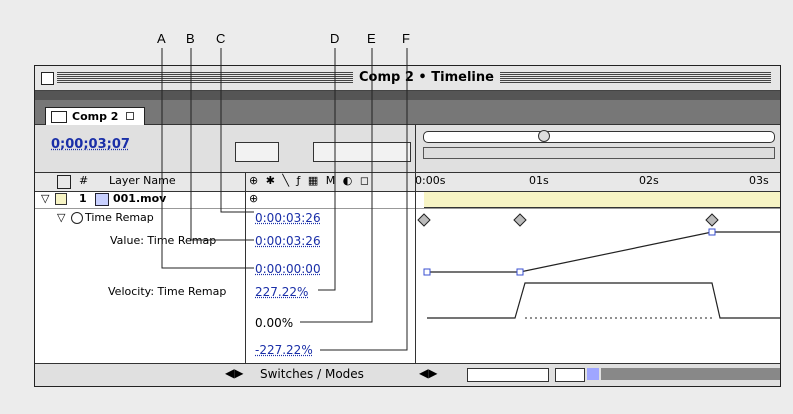 The width and height of the screenshot is (793, 414). What do you see at coordinates (237, 130) in the screenshot?
I see `leader-c` at bounding box center [237, 130].